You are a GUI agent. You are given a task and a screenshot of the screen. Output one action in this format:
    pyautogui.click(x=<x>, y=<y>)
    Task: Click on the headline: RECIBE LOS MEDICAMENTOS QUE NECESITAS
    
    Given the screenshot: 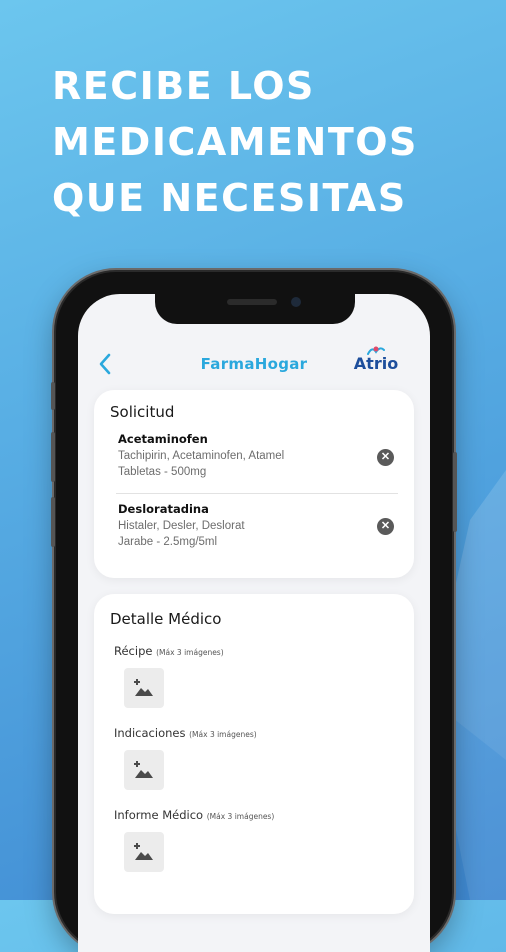 What is the action you would take?
    pyautogui.click(x=235, y=142)
    